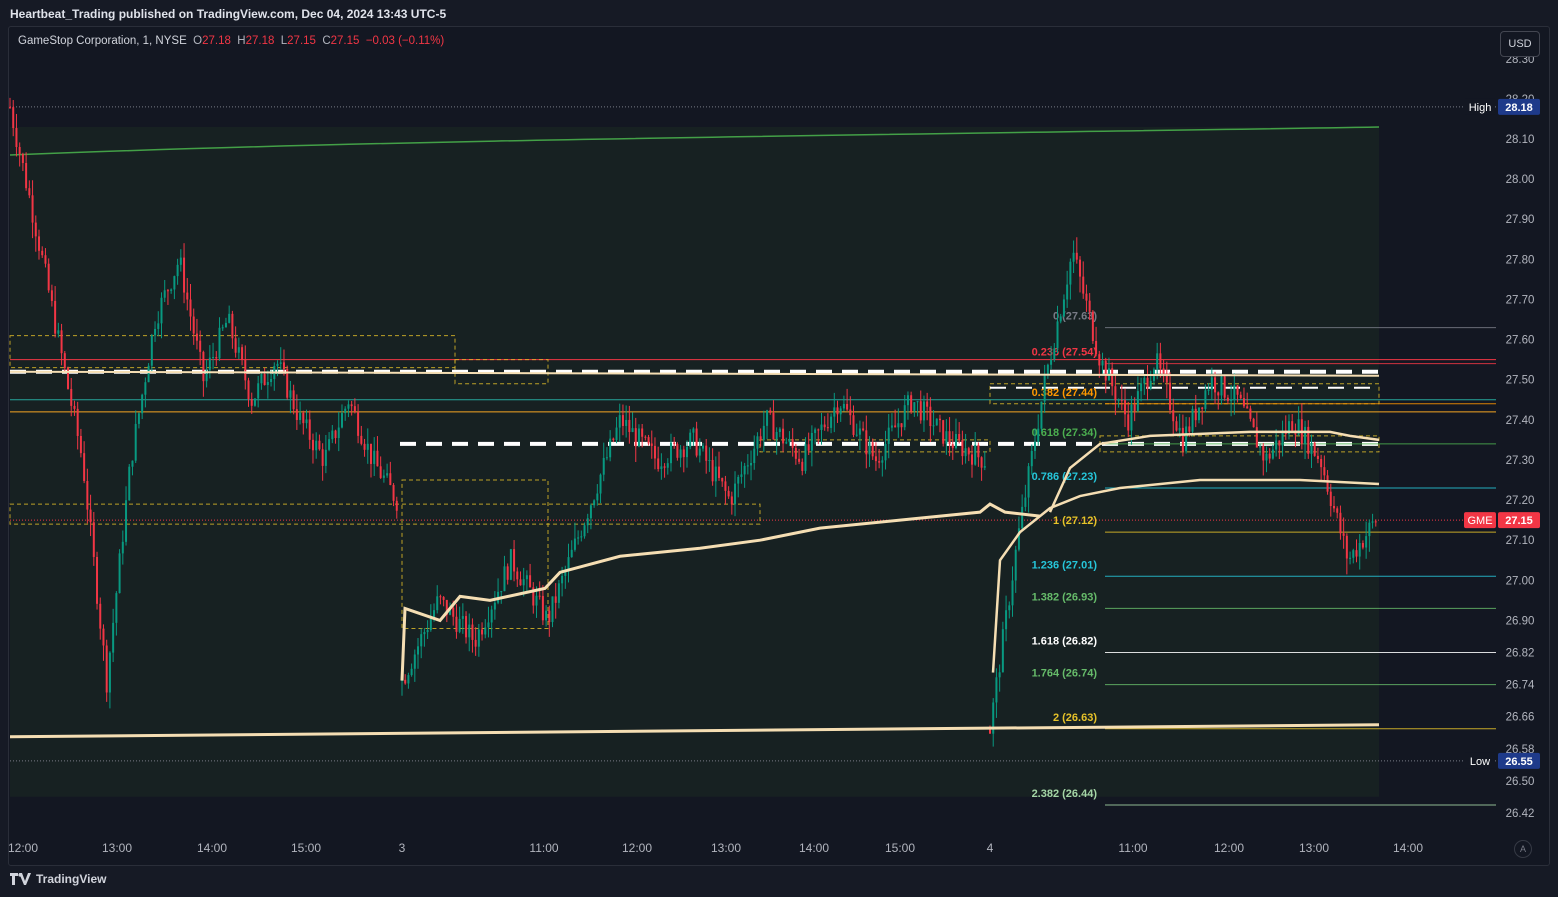 This screenshot has height=897, width=1558. Describe the element at coordinates (1520, 300) in the screenshot. I see `y-tick-label: 27.70` at that location.